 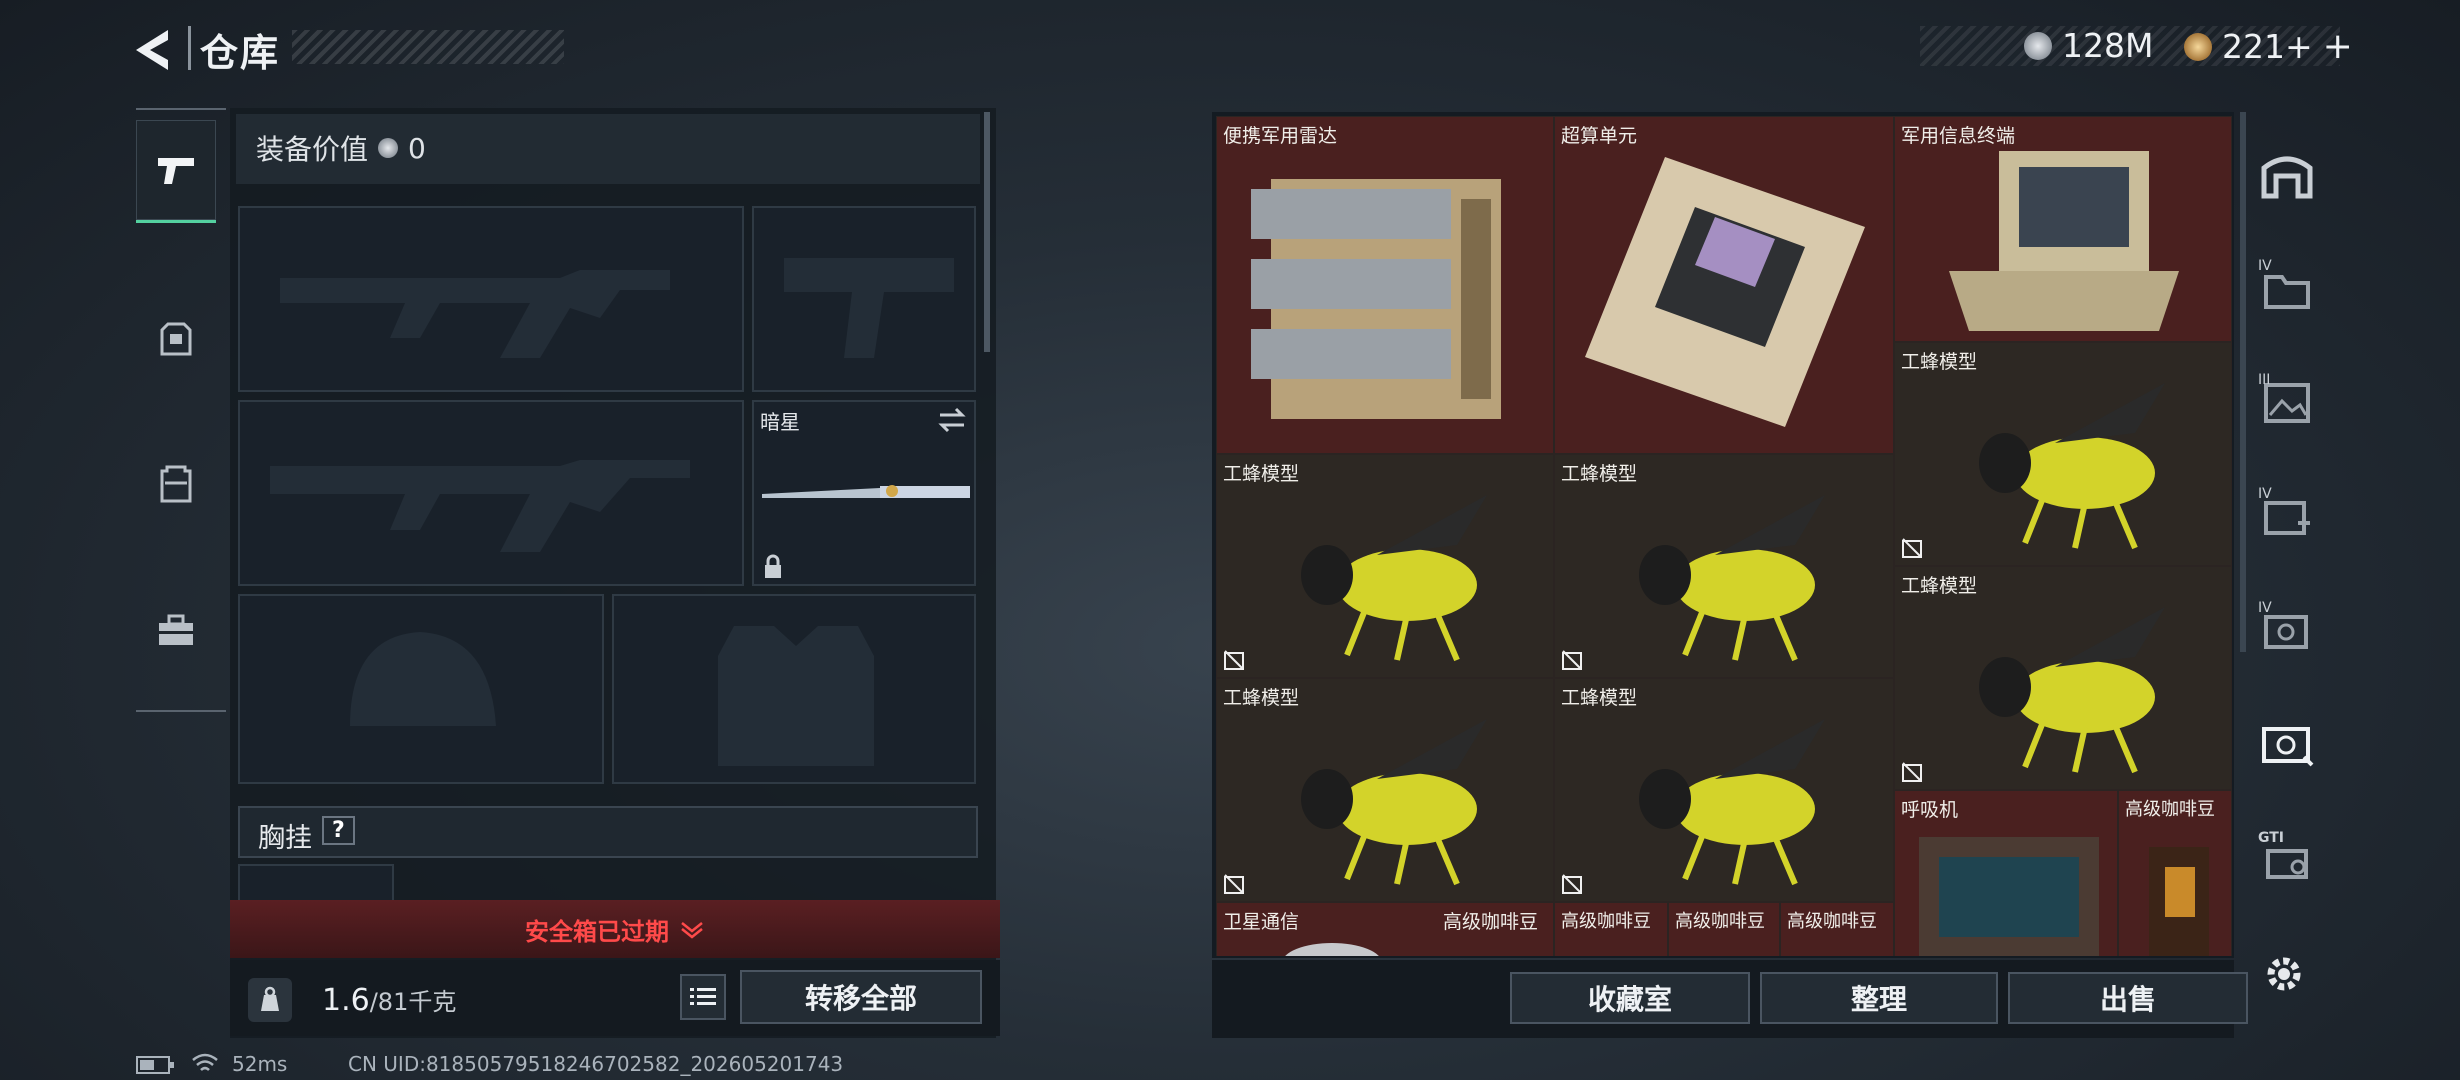 I want to click on tab-level-label: III, so click(x=2264, y=380).